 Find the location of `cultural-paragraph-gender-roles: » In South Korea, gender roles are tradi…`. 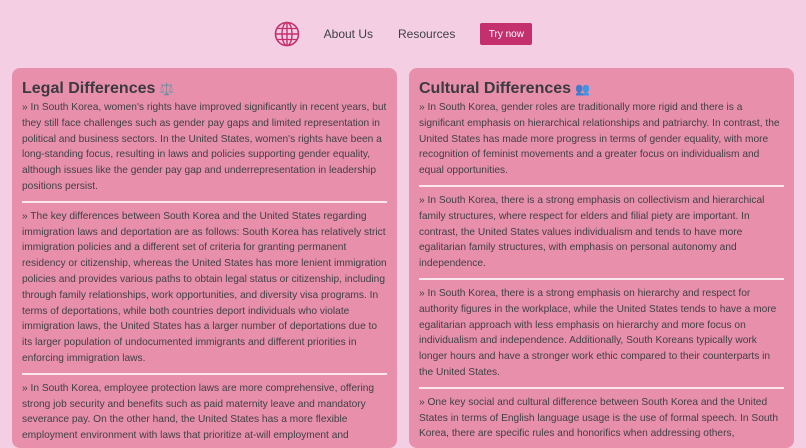

cultural-paragraph-gender-roles: » In South Korea, gender roles are tradi… is located at coordinates (599, 139).